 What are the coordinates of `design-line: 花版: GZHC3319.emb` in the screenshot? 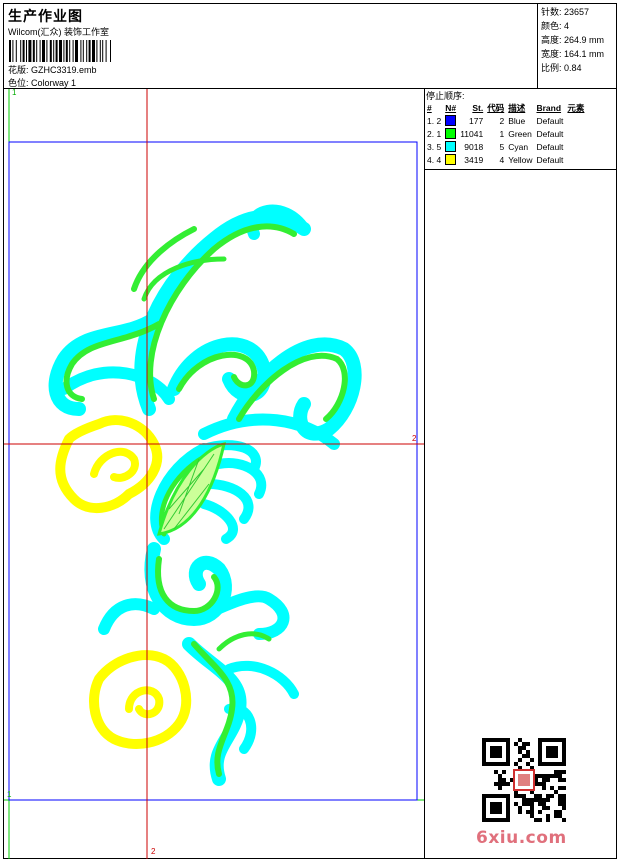 It's located at (52, 69).